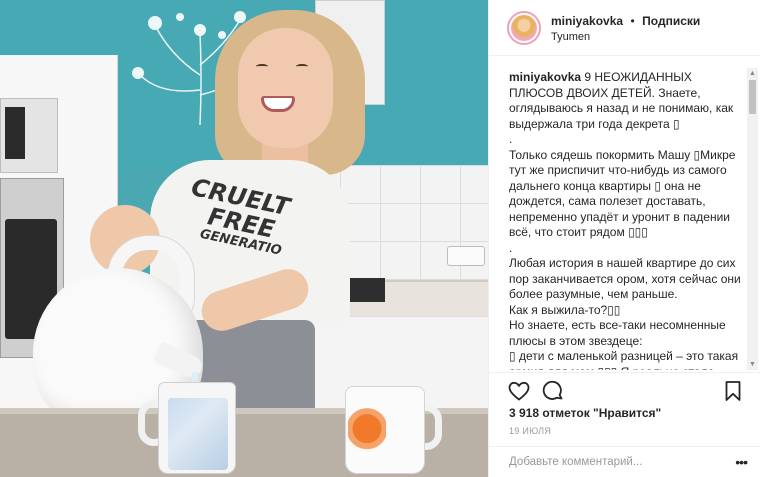 The height and width of the screenshot is (477, 760). Describe the element at coordinates (519, 391) in the screenshot. I see `heart-icon` at that location.